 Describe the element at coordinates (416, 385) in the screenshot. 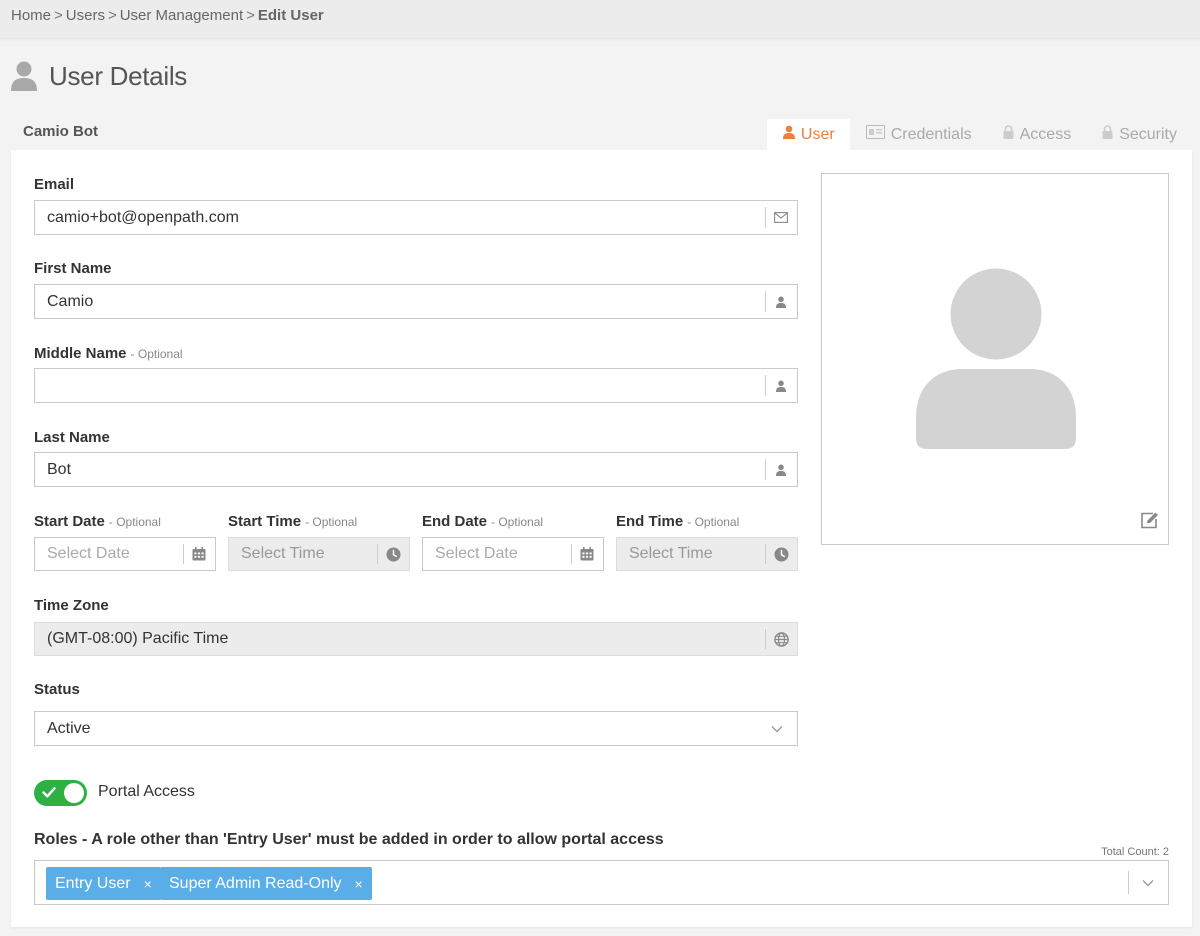

I see `middle-name-field` at that location.